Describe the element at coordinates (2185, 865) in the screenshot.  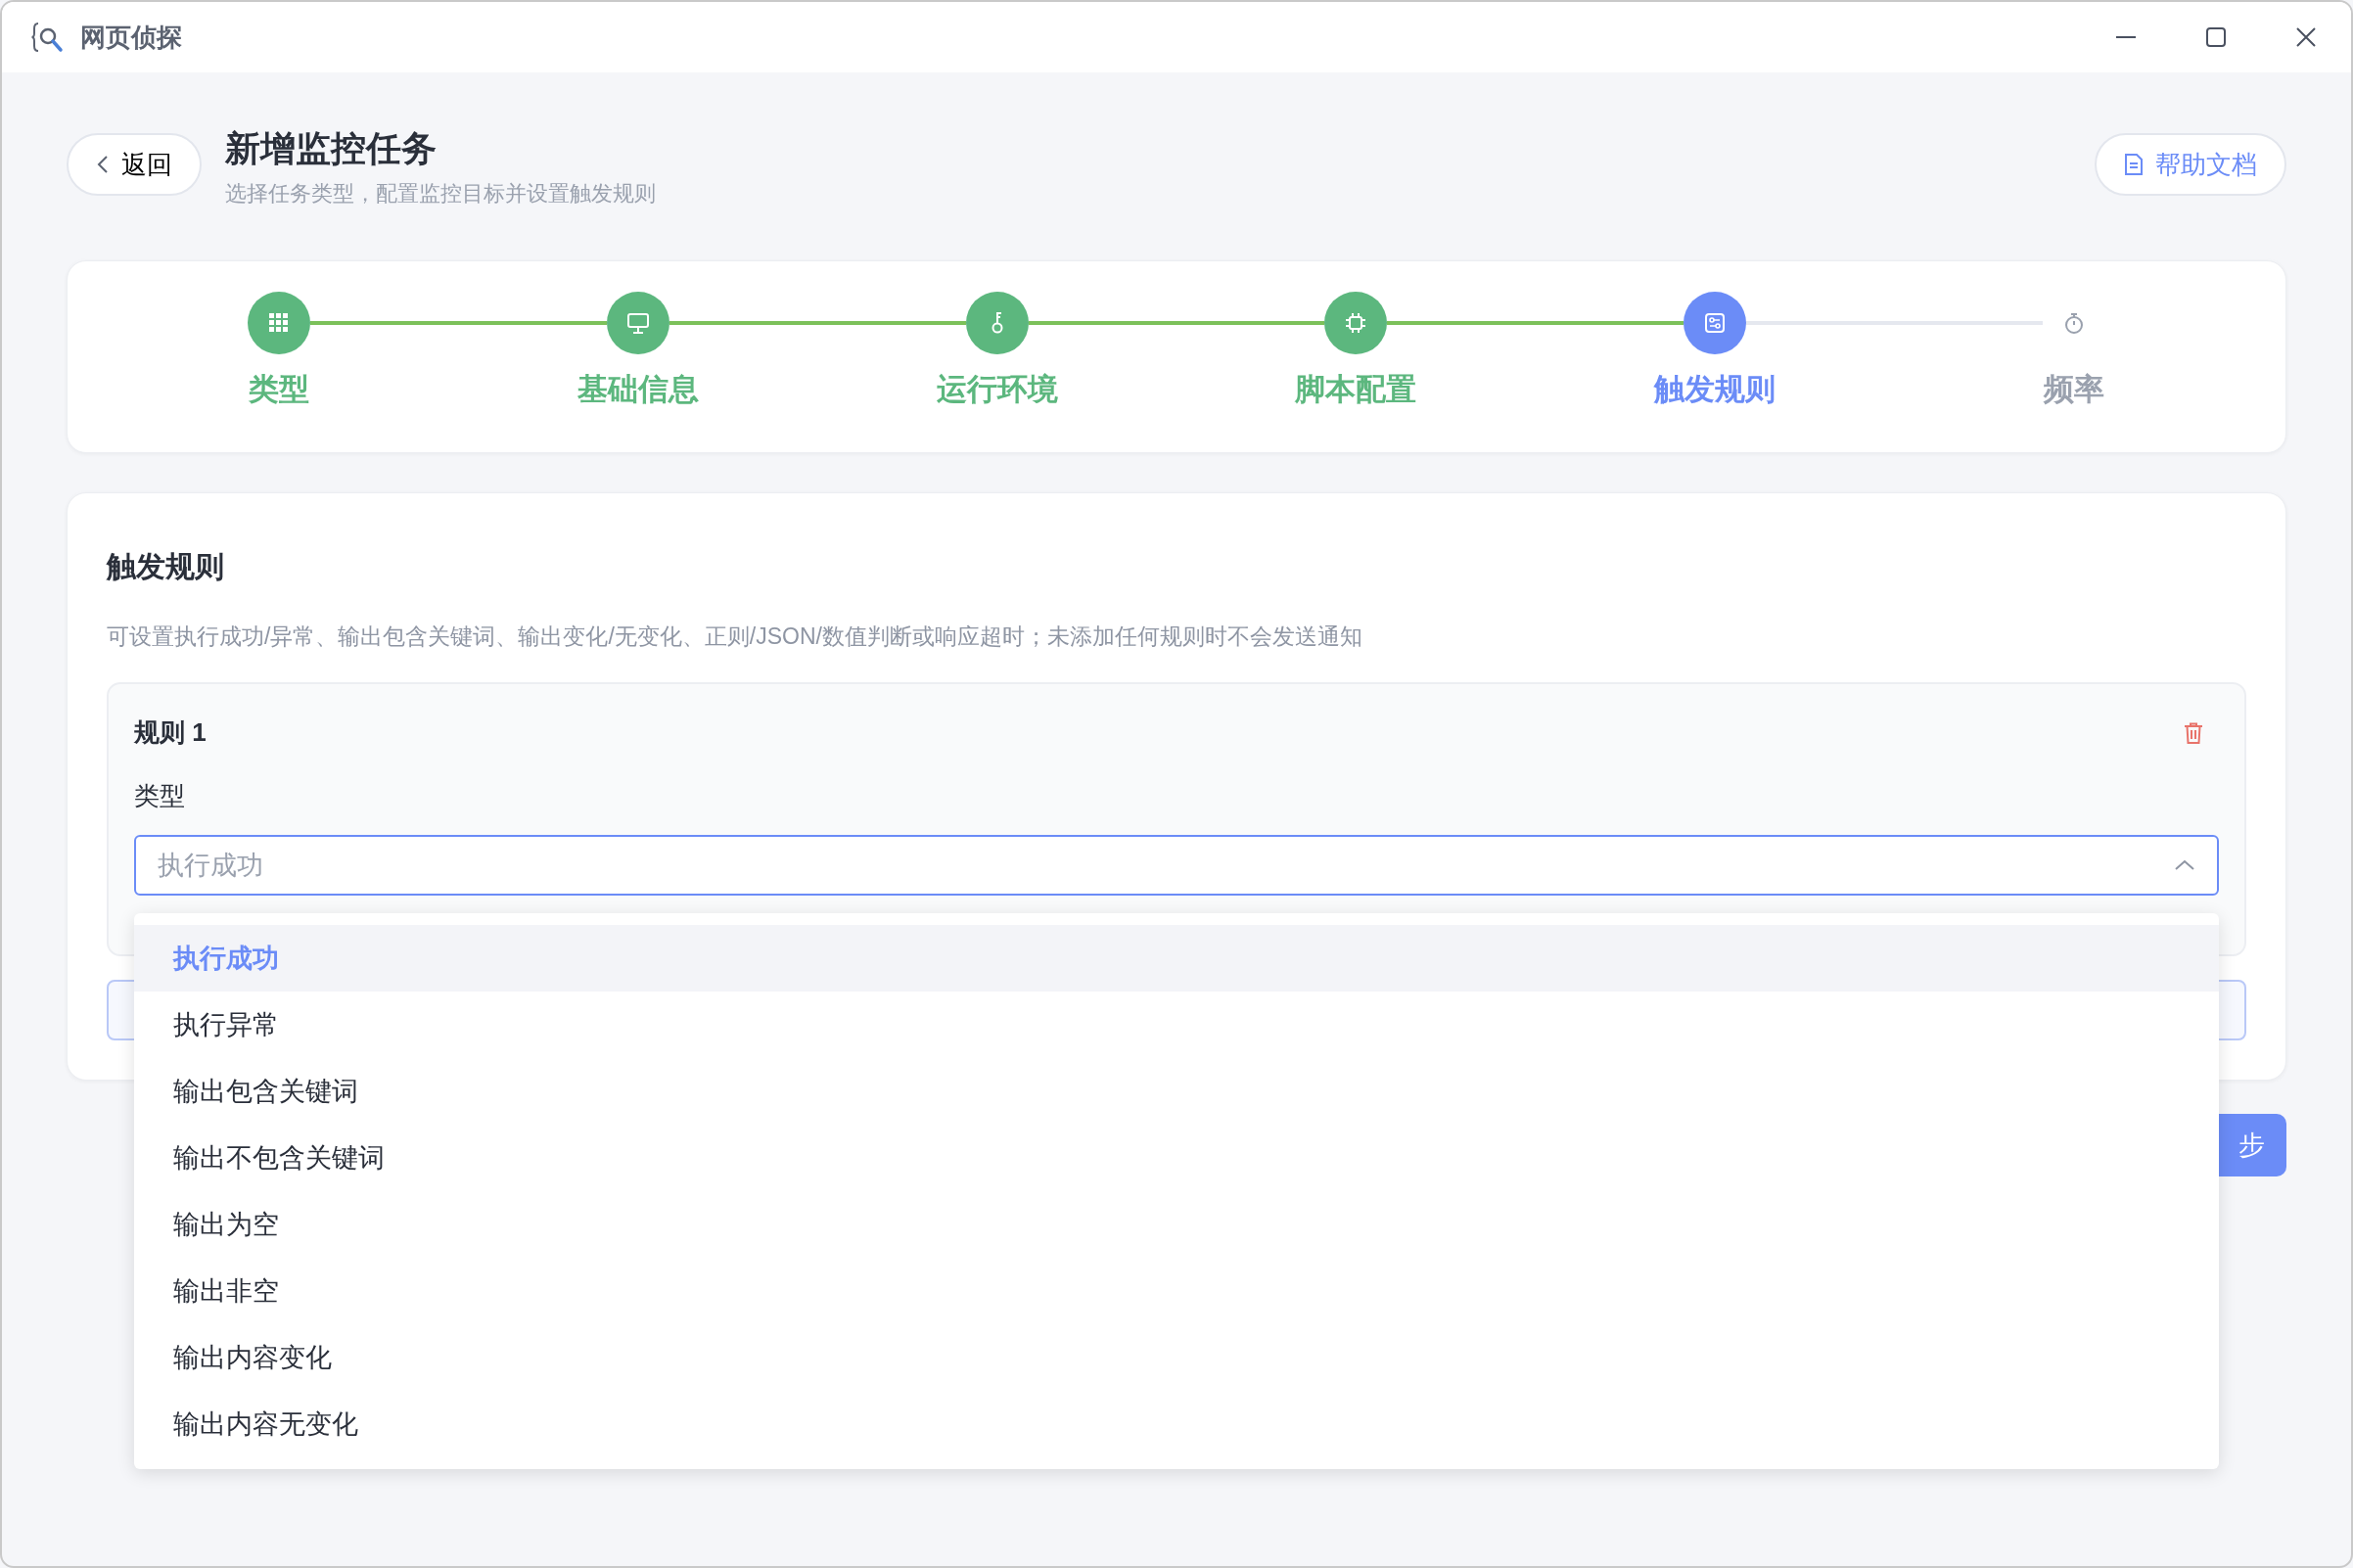
I see `chevron-icon` at that location.